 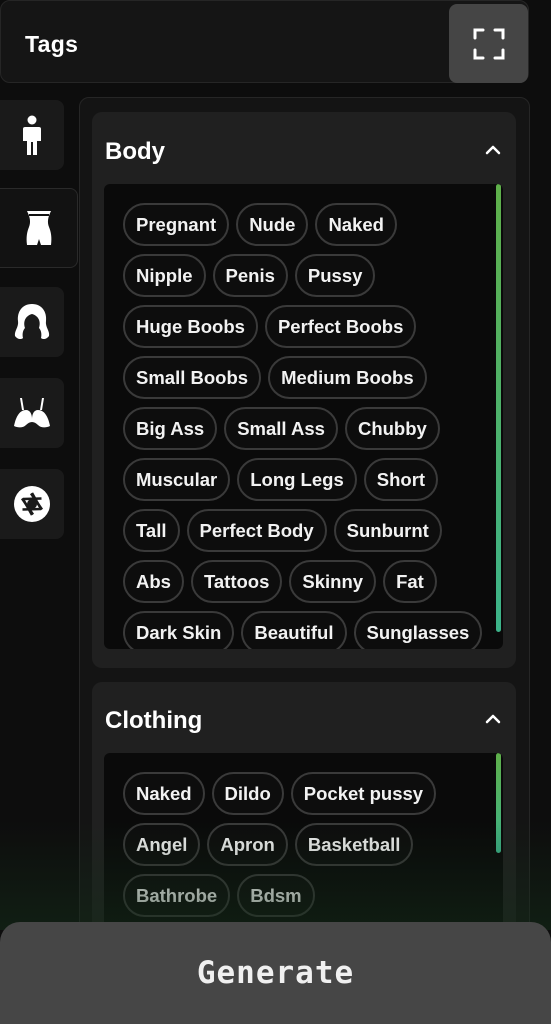 I want to click on fullscreen-icon, so click(x=488, y=43).